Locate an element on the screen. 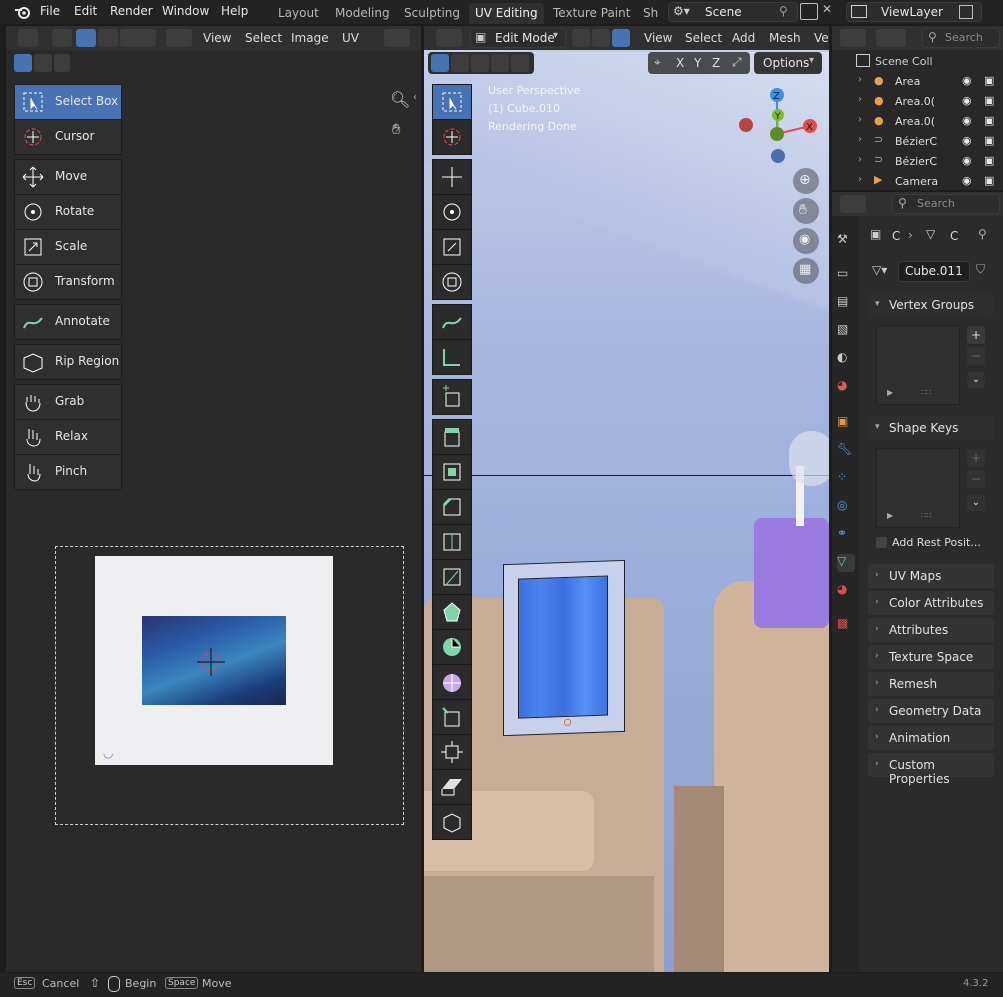 This screenshot has width=1003, height=997. vtool-add-cube is located at coordinates (452, 397).